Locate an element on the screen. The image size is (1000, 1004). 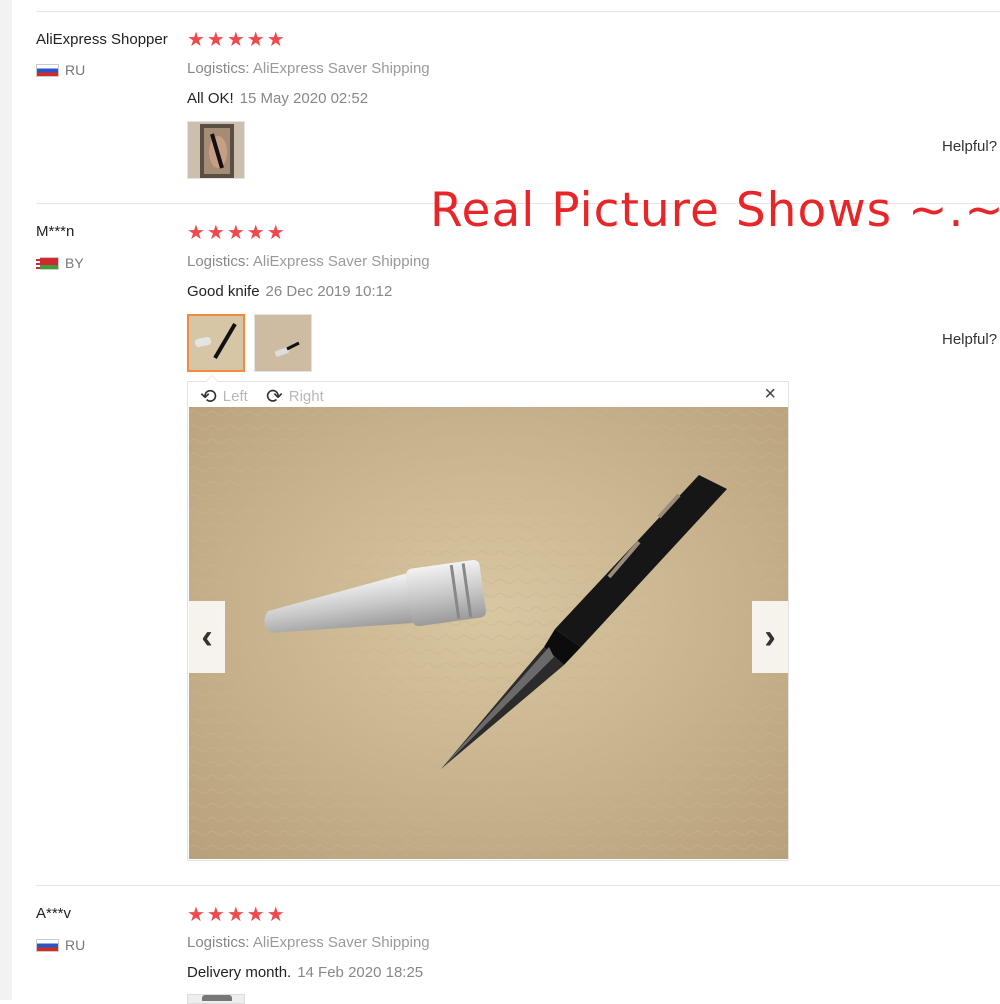
review-photo-thumbnail-selected is located at coordinates (216, 343).